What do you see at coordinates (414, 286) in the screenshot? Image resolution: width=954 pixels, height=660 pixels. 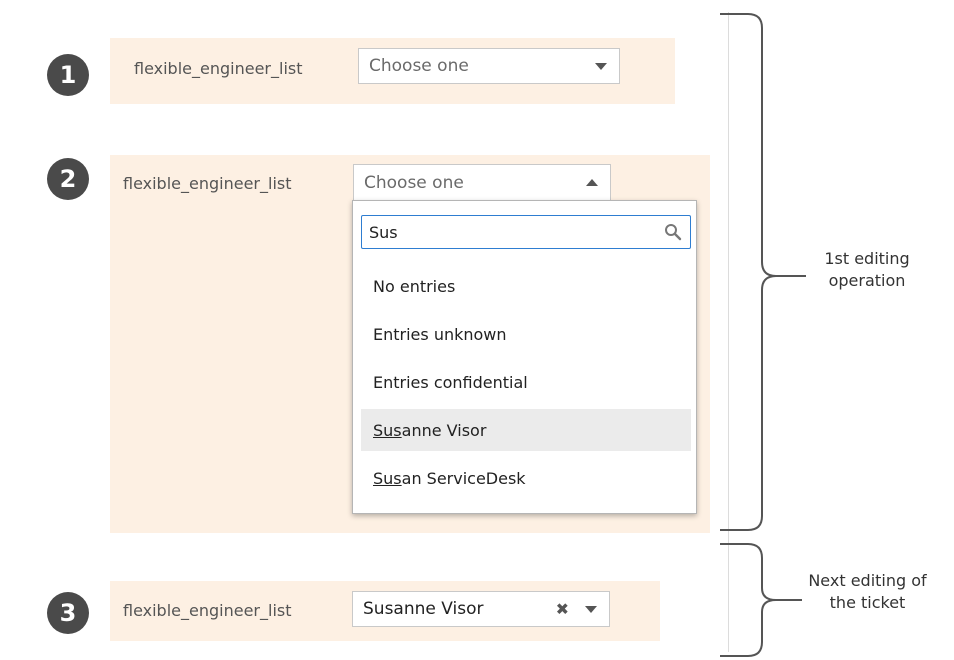 I see `option-label: No entries` at bounding box center [414, 286].